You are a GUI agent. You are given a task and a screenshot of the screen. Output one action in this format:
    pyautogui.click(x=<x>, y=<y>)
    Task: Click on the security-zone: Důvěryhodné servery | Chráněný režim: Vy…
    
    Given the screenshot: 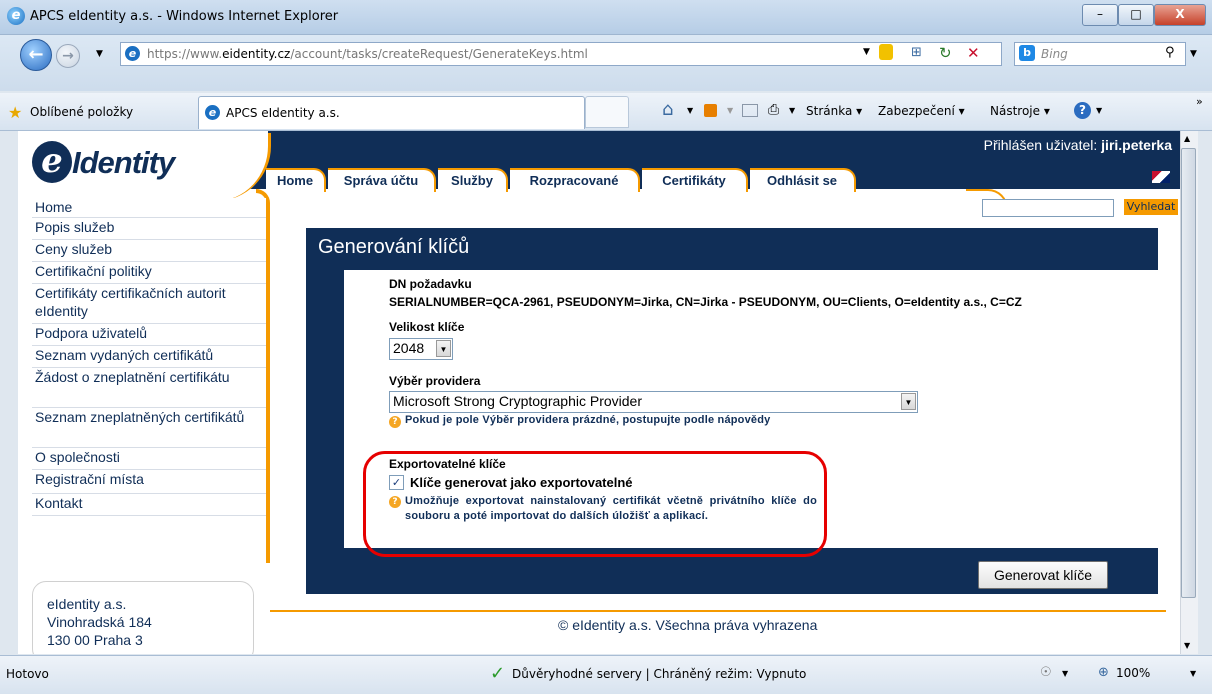 What is the action you would take?
    pyautogui.click(x=659, y=674)
    